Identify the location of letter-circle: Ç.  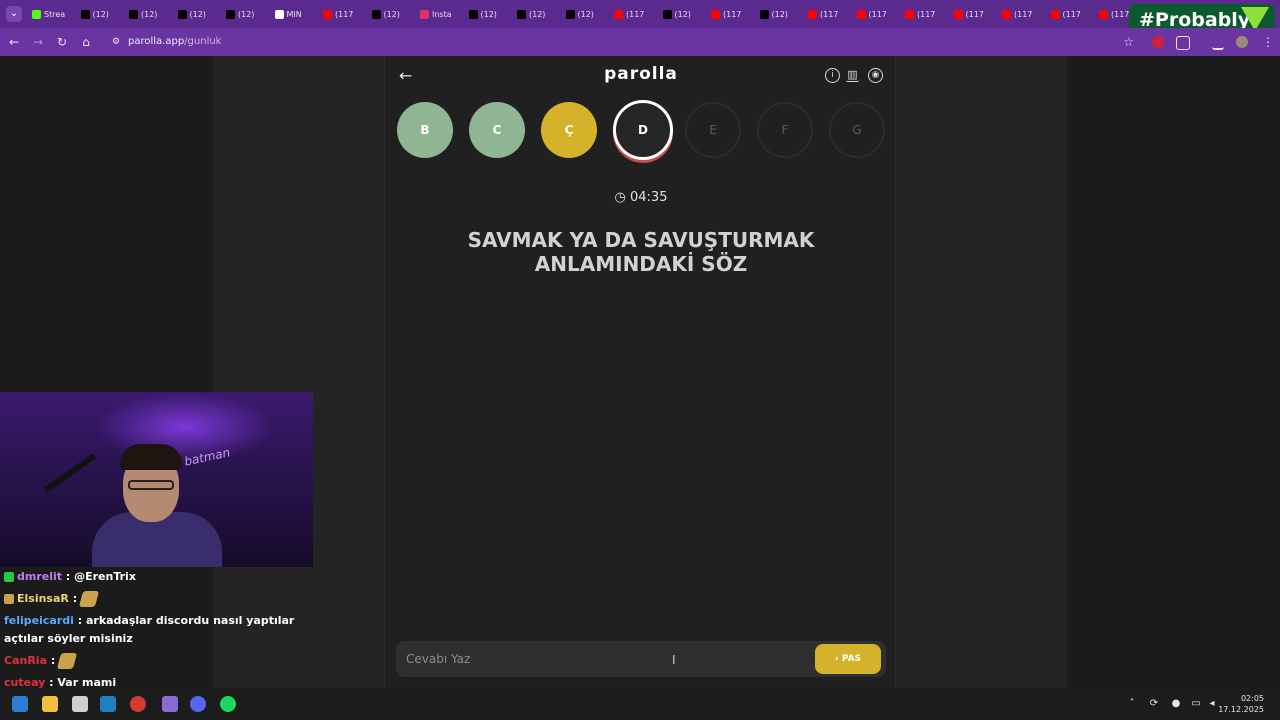
(569, 130).